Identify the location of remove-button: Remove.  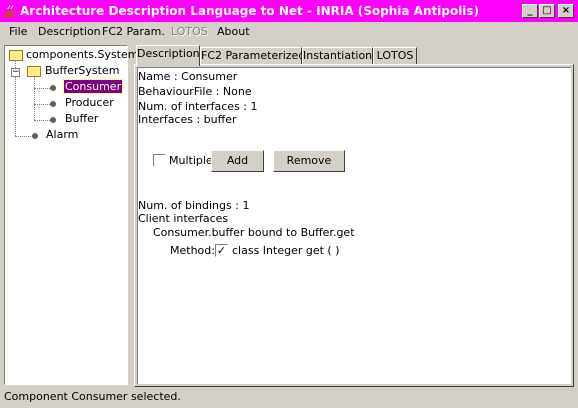
(309, 161).